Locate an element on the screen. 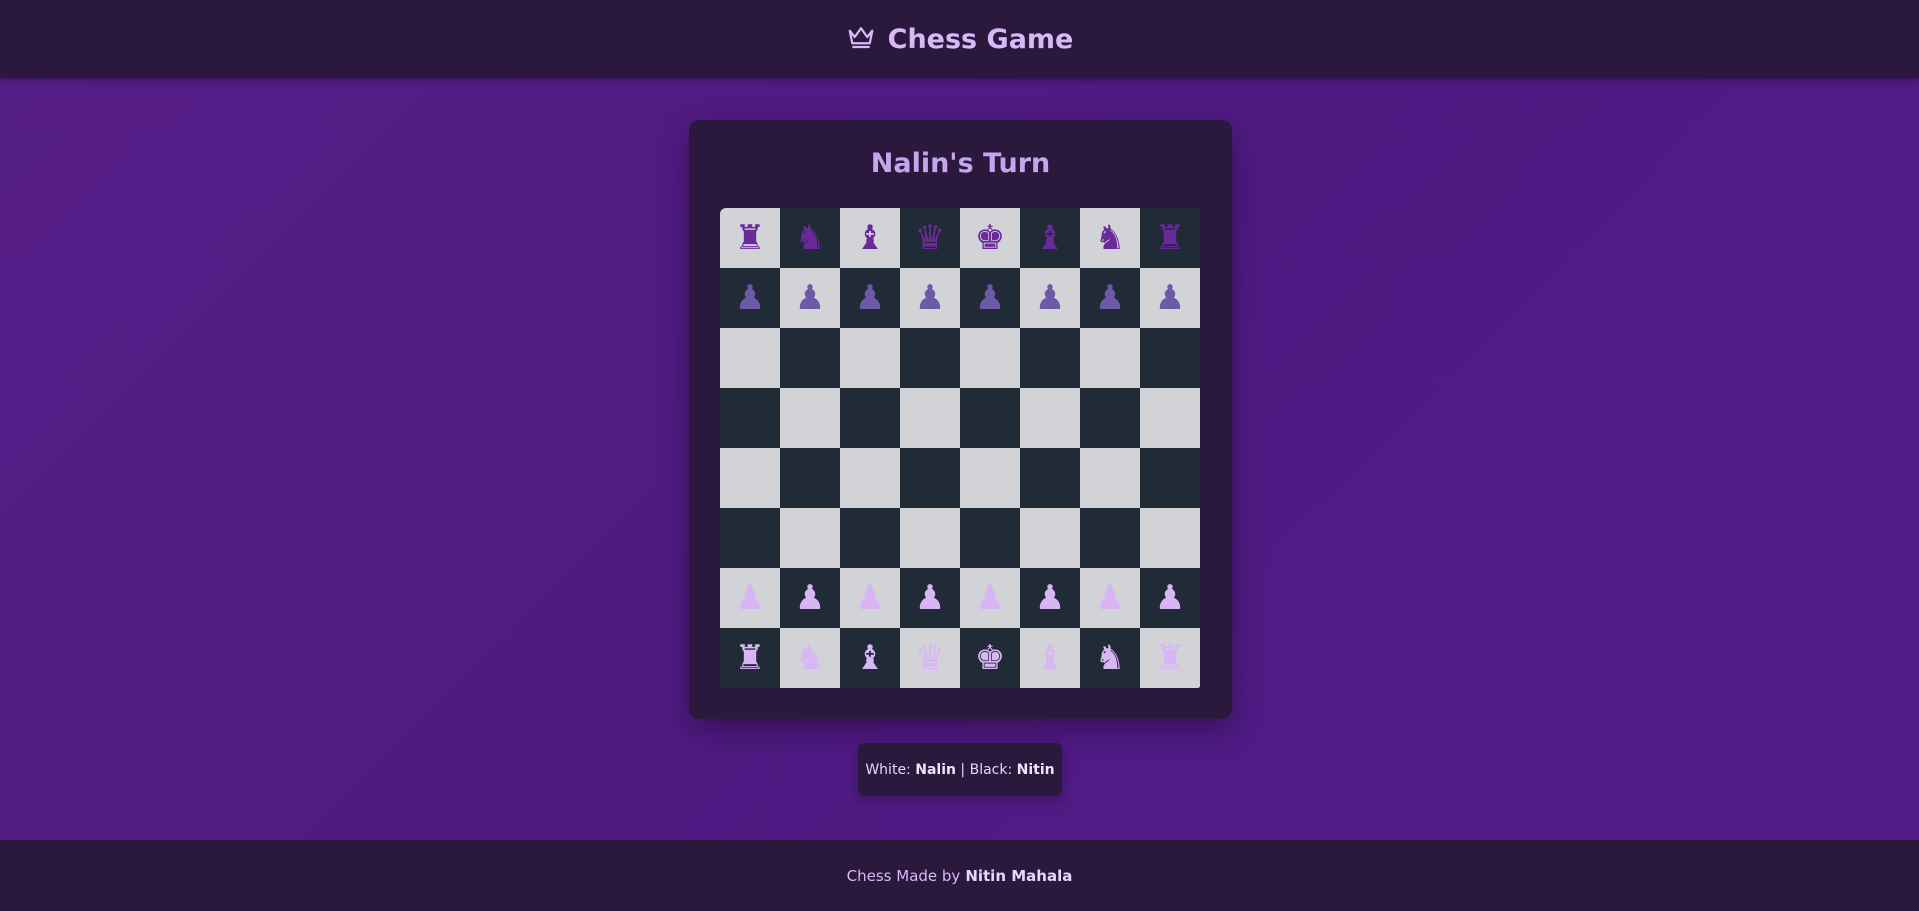 This screenshot has height=911, width=1919. square-c7: ♟ is located at coordinates (870, 298).